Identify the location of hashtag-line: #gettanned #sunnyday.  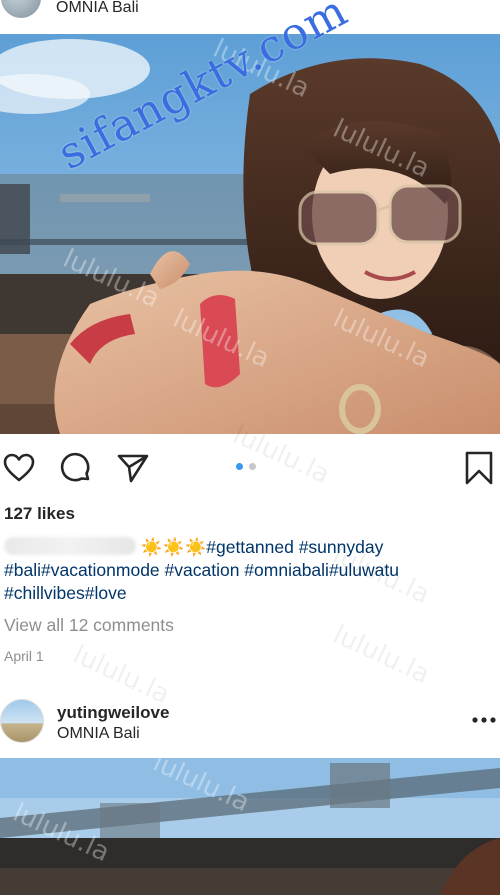
(294, 547).